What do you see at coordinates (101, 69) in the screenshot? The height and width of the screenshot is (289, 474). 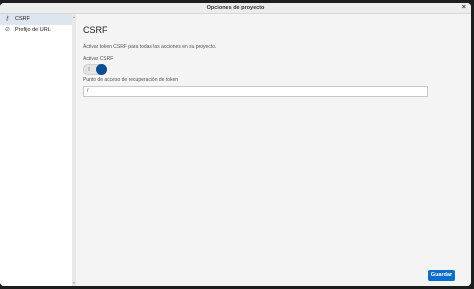 I see `toggle-knob` at bounding box center [101, 69].